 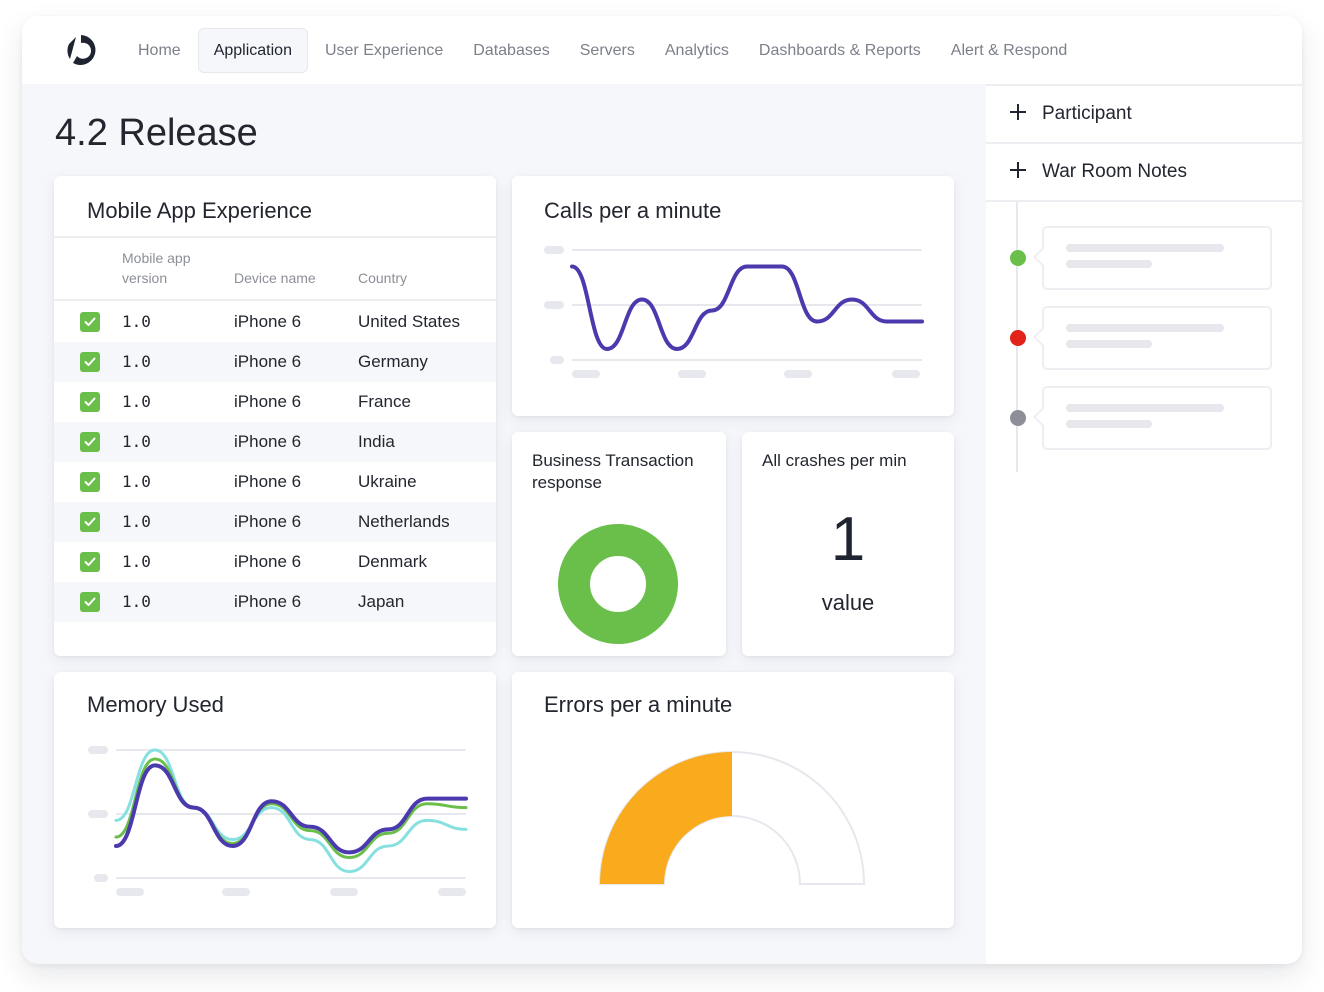 What do you see at coordinates (848, 539) in the screenshot?
I see `crash-value: 1` at bounding box center [848, 539].